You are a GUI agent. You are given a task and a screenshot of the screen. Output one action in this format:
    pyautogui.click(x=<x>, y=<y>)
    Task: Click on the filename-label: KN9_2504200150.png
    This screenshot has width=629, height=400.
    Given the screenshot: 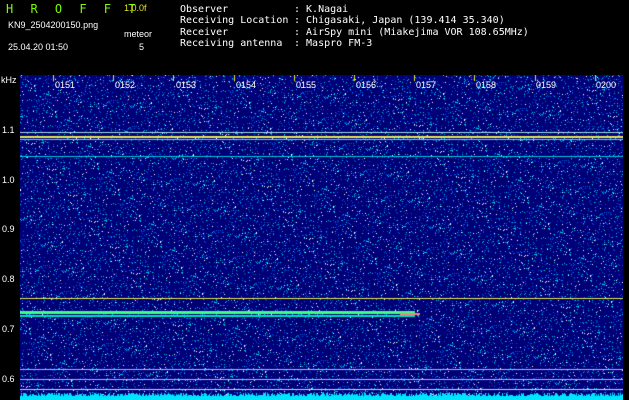 What is the action you would take?
    pyautogui.click(x=53, y=25)
    